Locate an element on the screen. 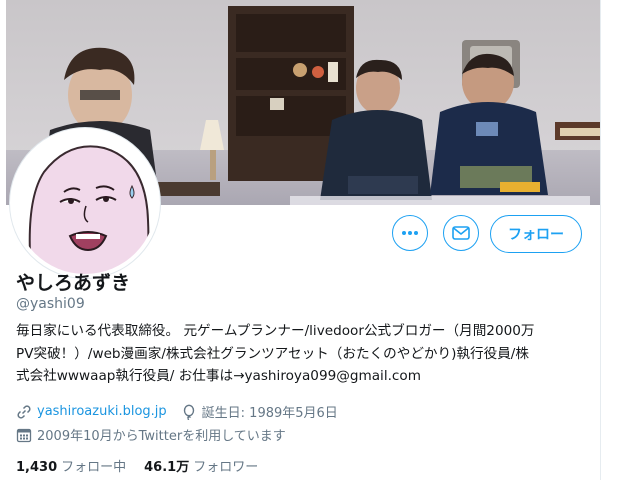 This screenshot has height=480, width=638. followers-label: フォロワー is located at coordinates (226, 467).